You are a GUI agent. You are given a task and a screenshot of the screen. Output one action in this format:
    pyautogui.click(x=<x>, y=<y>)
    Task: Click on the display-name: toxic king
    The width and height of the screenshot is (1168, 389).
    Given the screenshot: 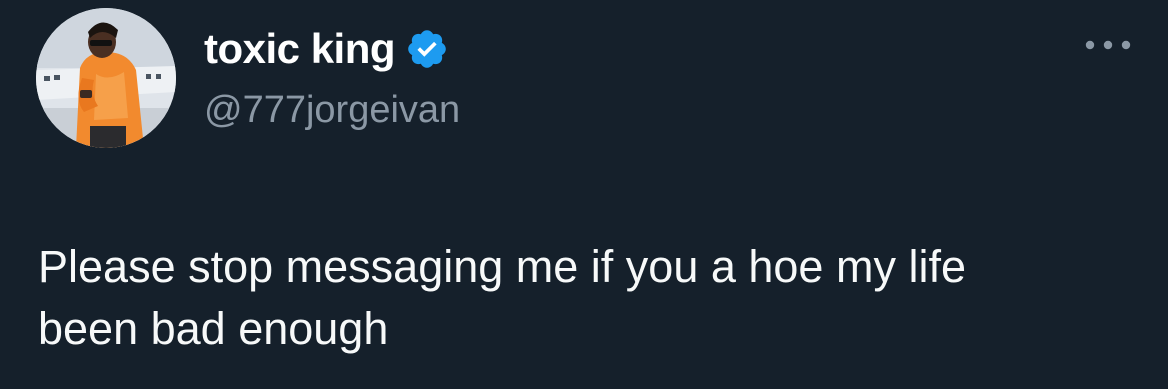 What is the action you would take?
    pyautogui.click(x=300, y=49)
    